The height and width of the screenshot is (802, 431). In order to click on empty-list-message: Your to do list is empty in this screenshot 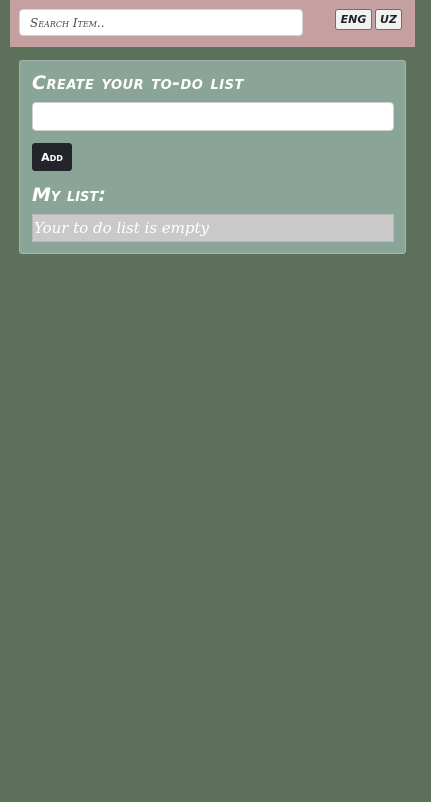, I will do `click(213, 228)`.